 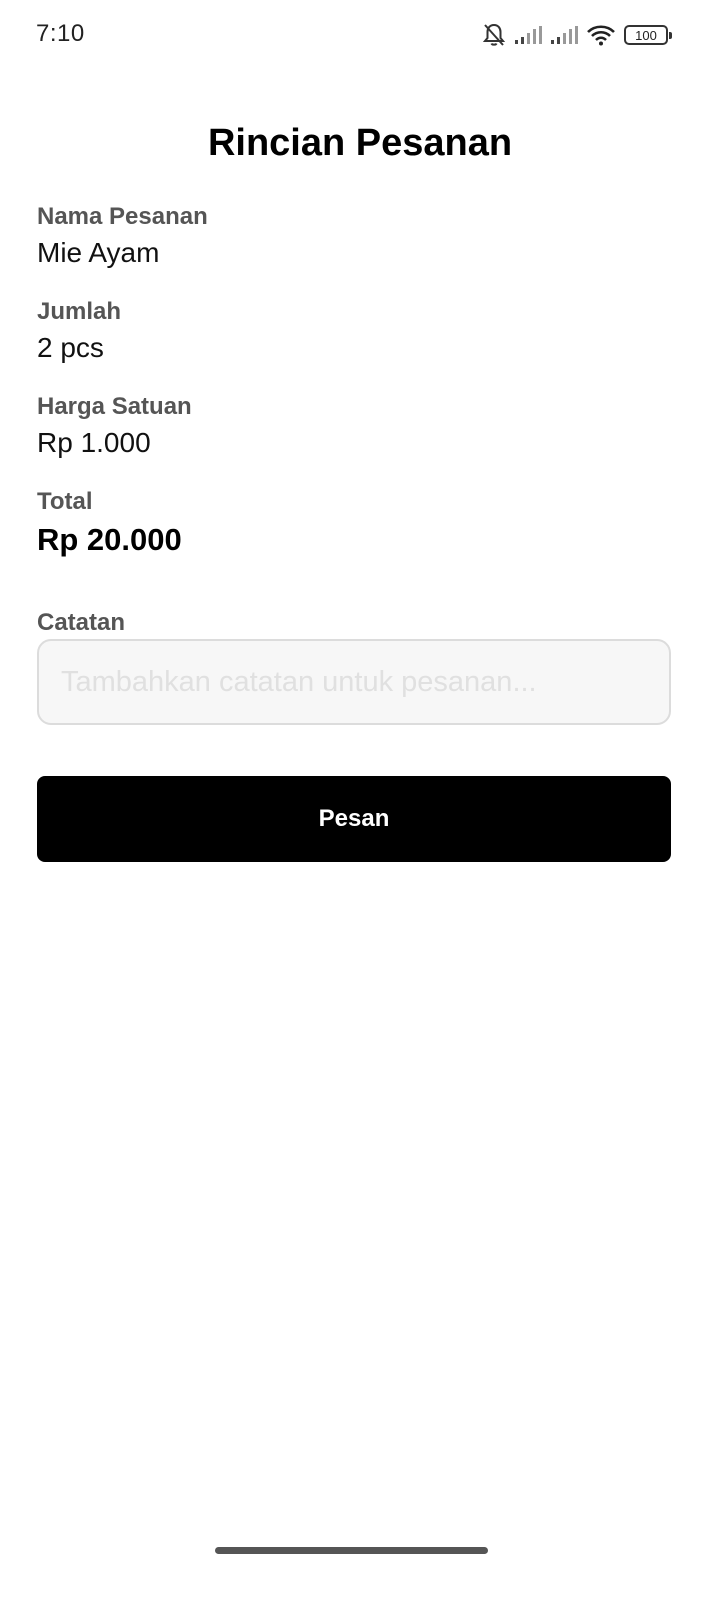 I want to click on unit-price-label: Harga Satuan, so click(x=114, y=406).